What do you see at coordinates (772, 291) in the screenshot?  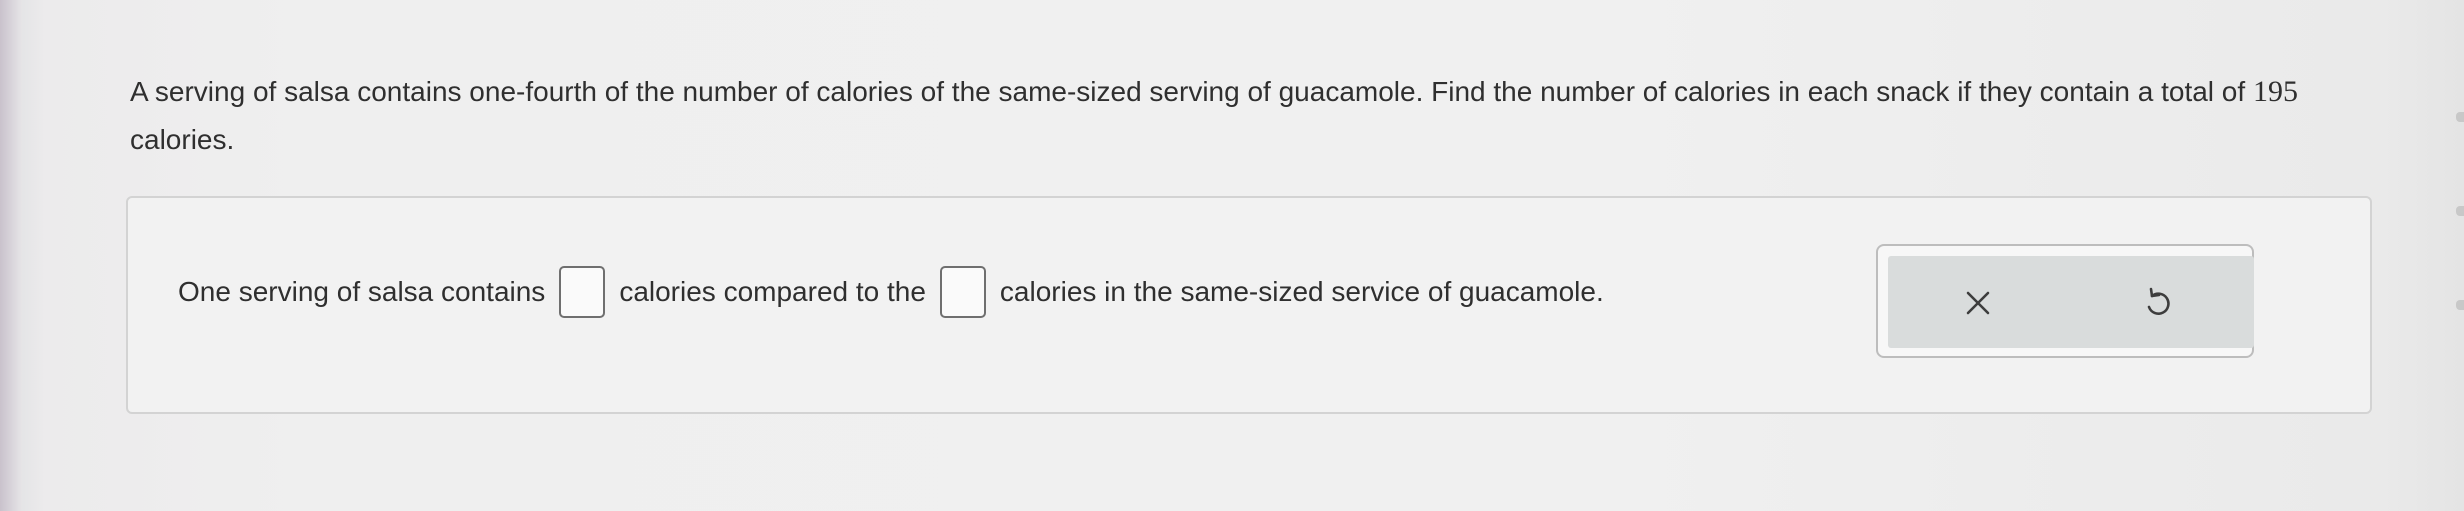 I see `answer-text-part2: calories compared to the` at bounding box center [772, 291].